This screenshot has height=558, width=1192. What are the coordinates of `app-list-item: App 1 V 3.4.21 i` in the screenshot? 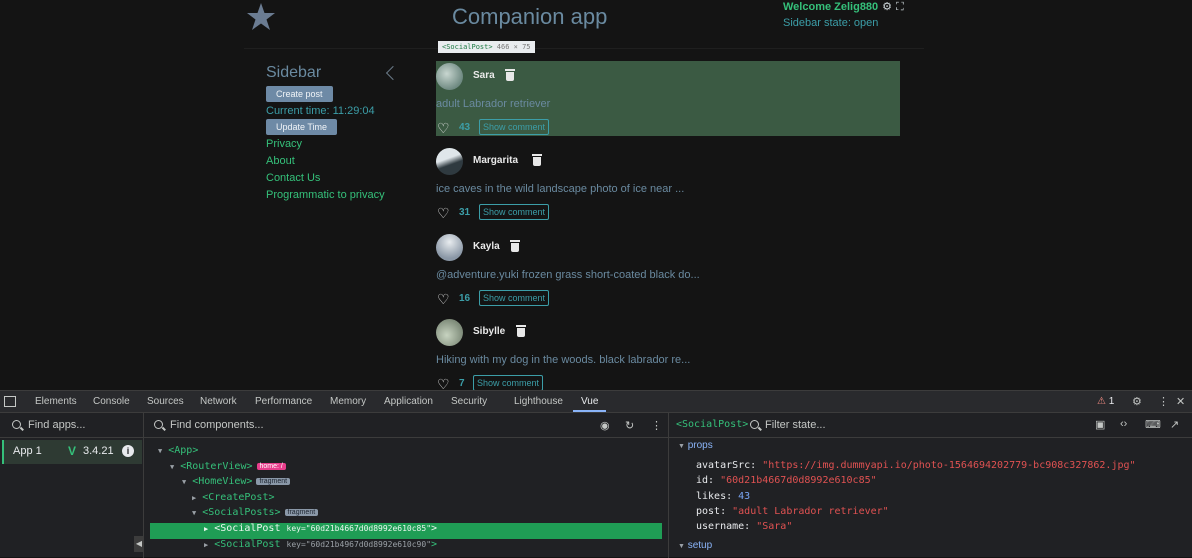 It's located at (72, 452).